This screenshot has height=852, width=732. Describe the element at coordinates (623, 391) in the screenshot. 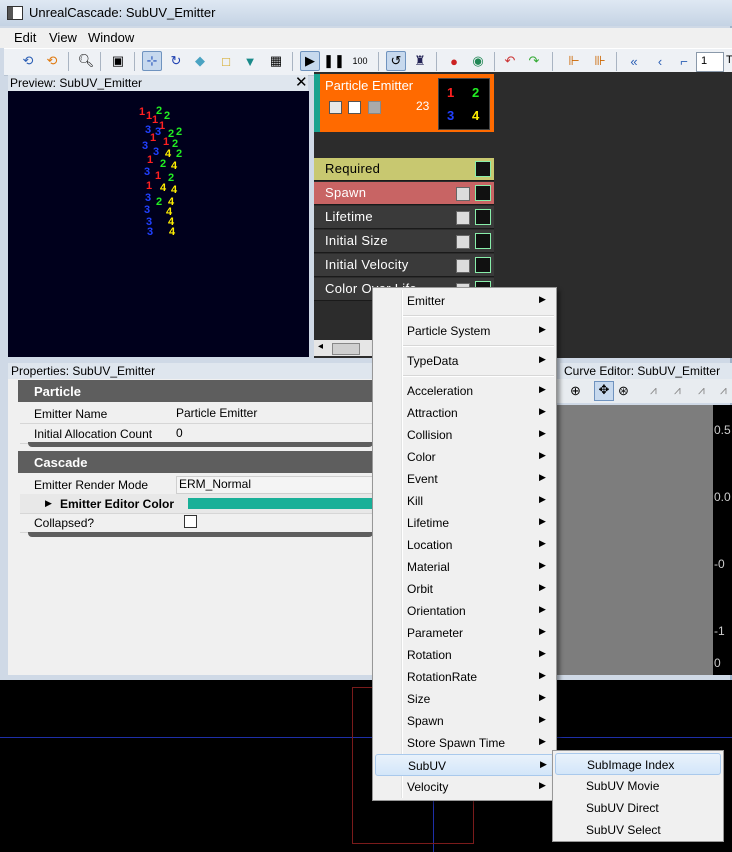

I see `zoom-icon: ⊛` at that location.